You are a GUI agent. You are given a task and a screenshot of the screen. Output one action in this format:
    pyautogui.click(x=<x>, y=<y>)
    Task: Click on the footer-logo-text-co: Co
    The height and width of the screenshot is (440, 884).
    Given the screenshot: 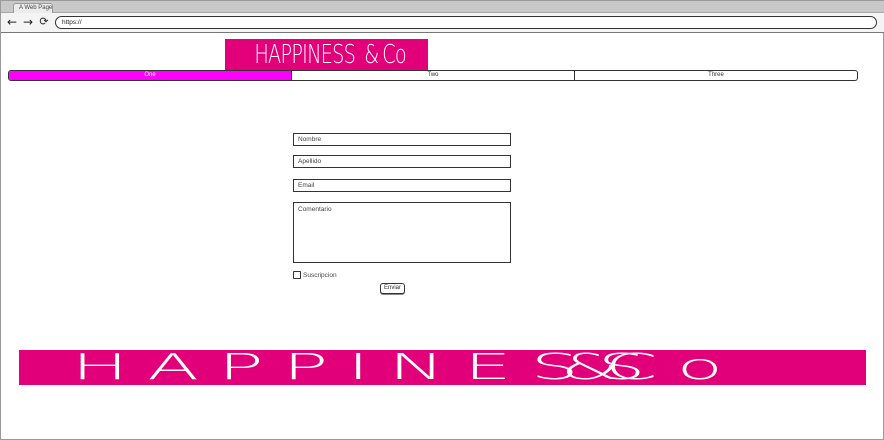 What is the action you would take?
    pyautogui.click(x=674, y=367)
    